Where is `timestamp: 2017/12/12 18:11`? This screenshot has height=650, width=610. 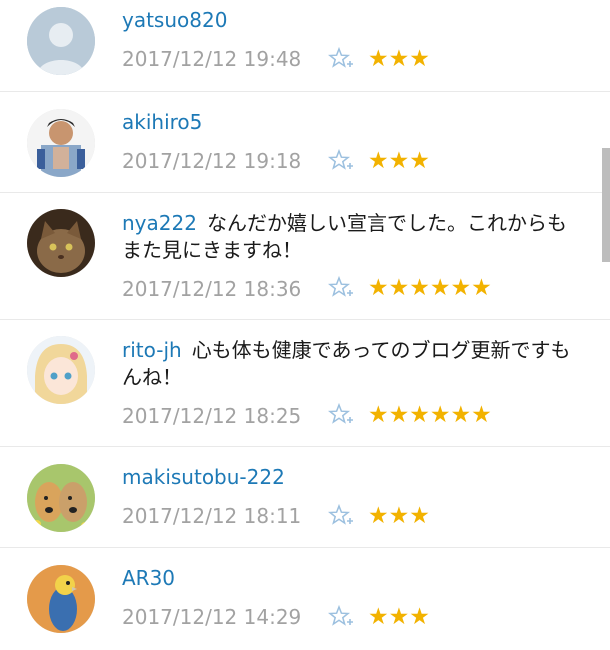
timestamp: 2017/12/12 18:11 is located at coordinates (212, 516).